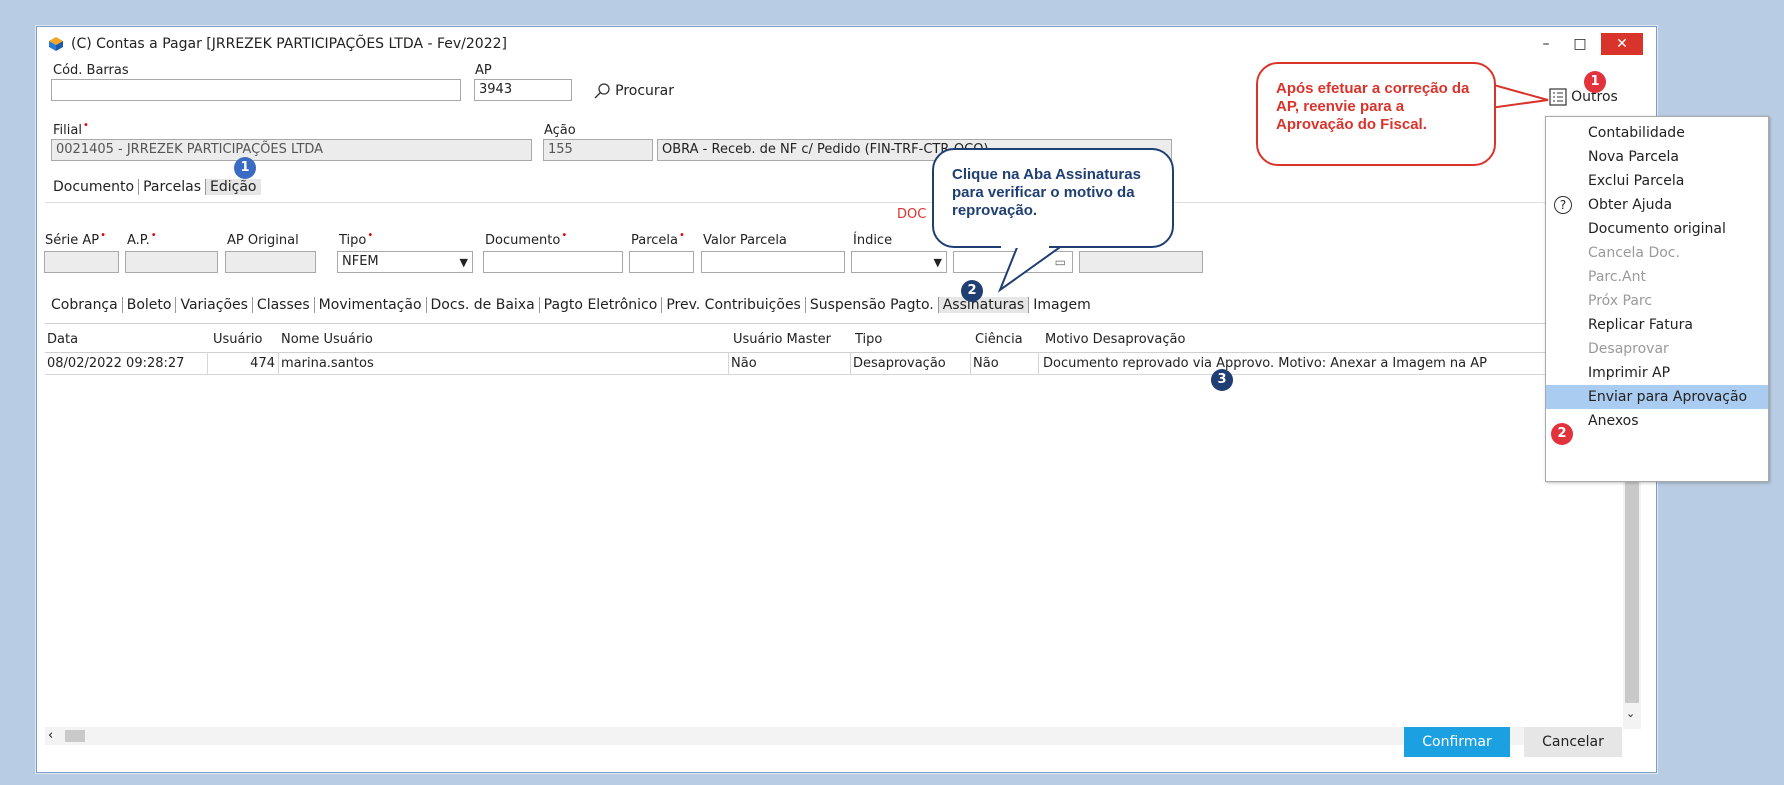  What do you see at coordinates (1657, 397) in the screenshot?
I see `menu-item-enviar-aprovacao: Enviar para Aprovação` at bounding box center [1657, 397].